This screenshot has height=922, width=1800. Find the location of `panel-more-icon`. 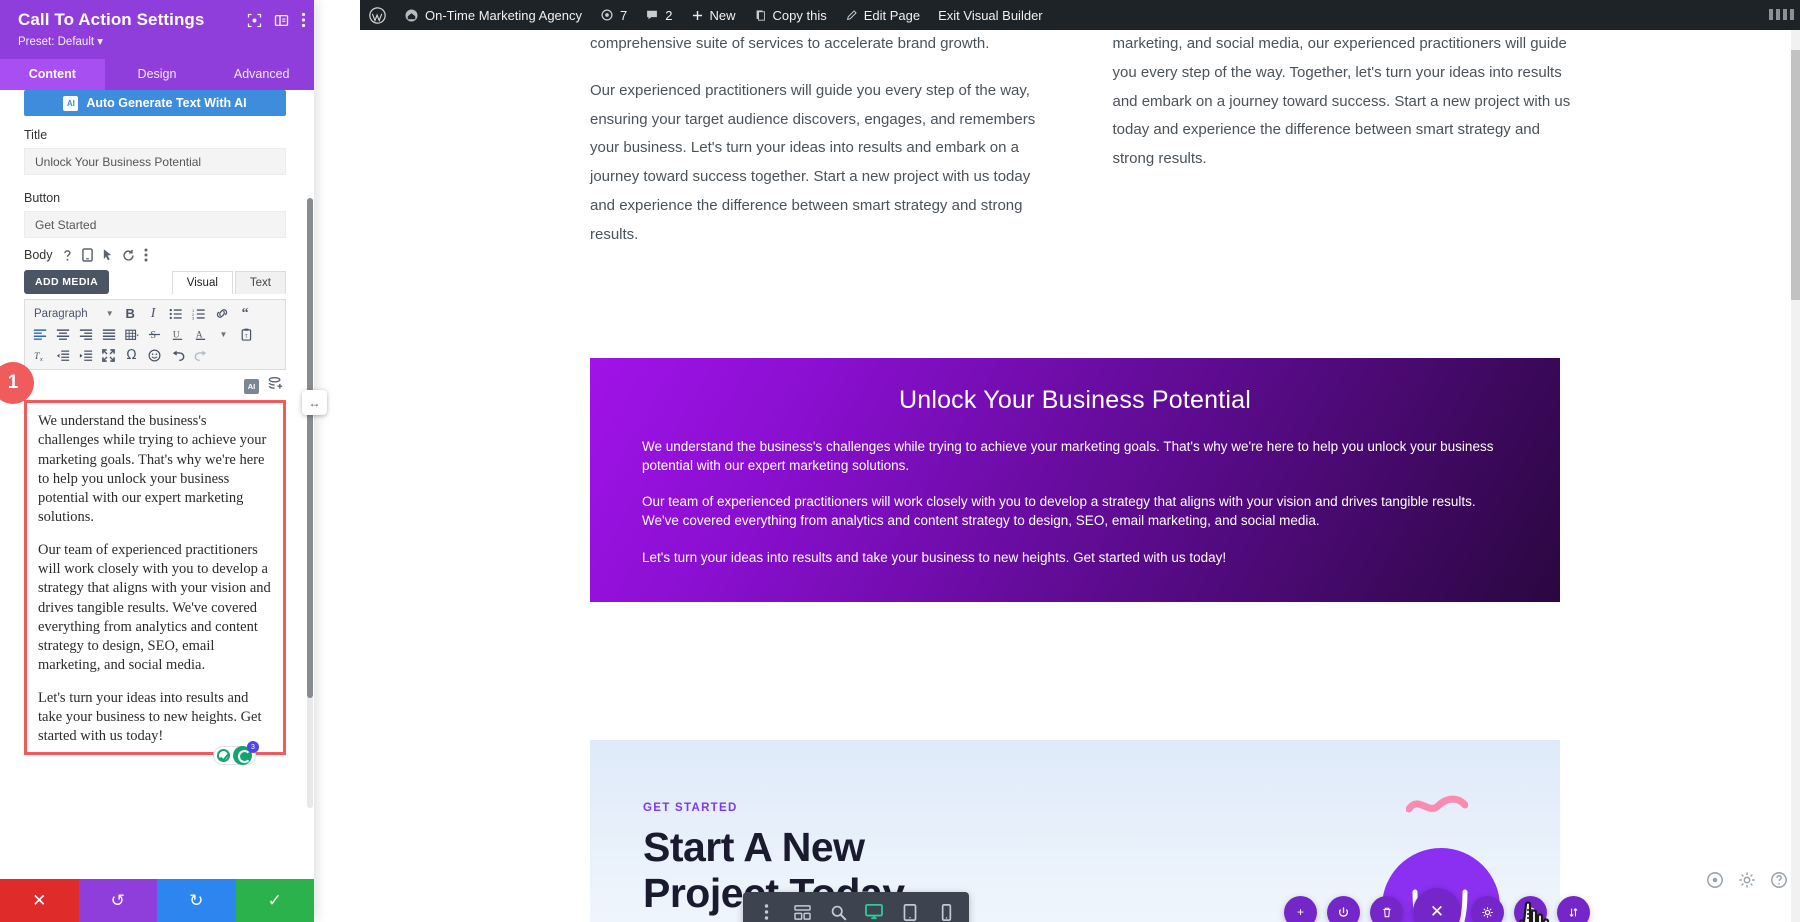

panel-more-icon is located at coordinates (303, 22).